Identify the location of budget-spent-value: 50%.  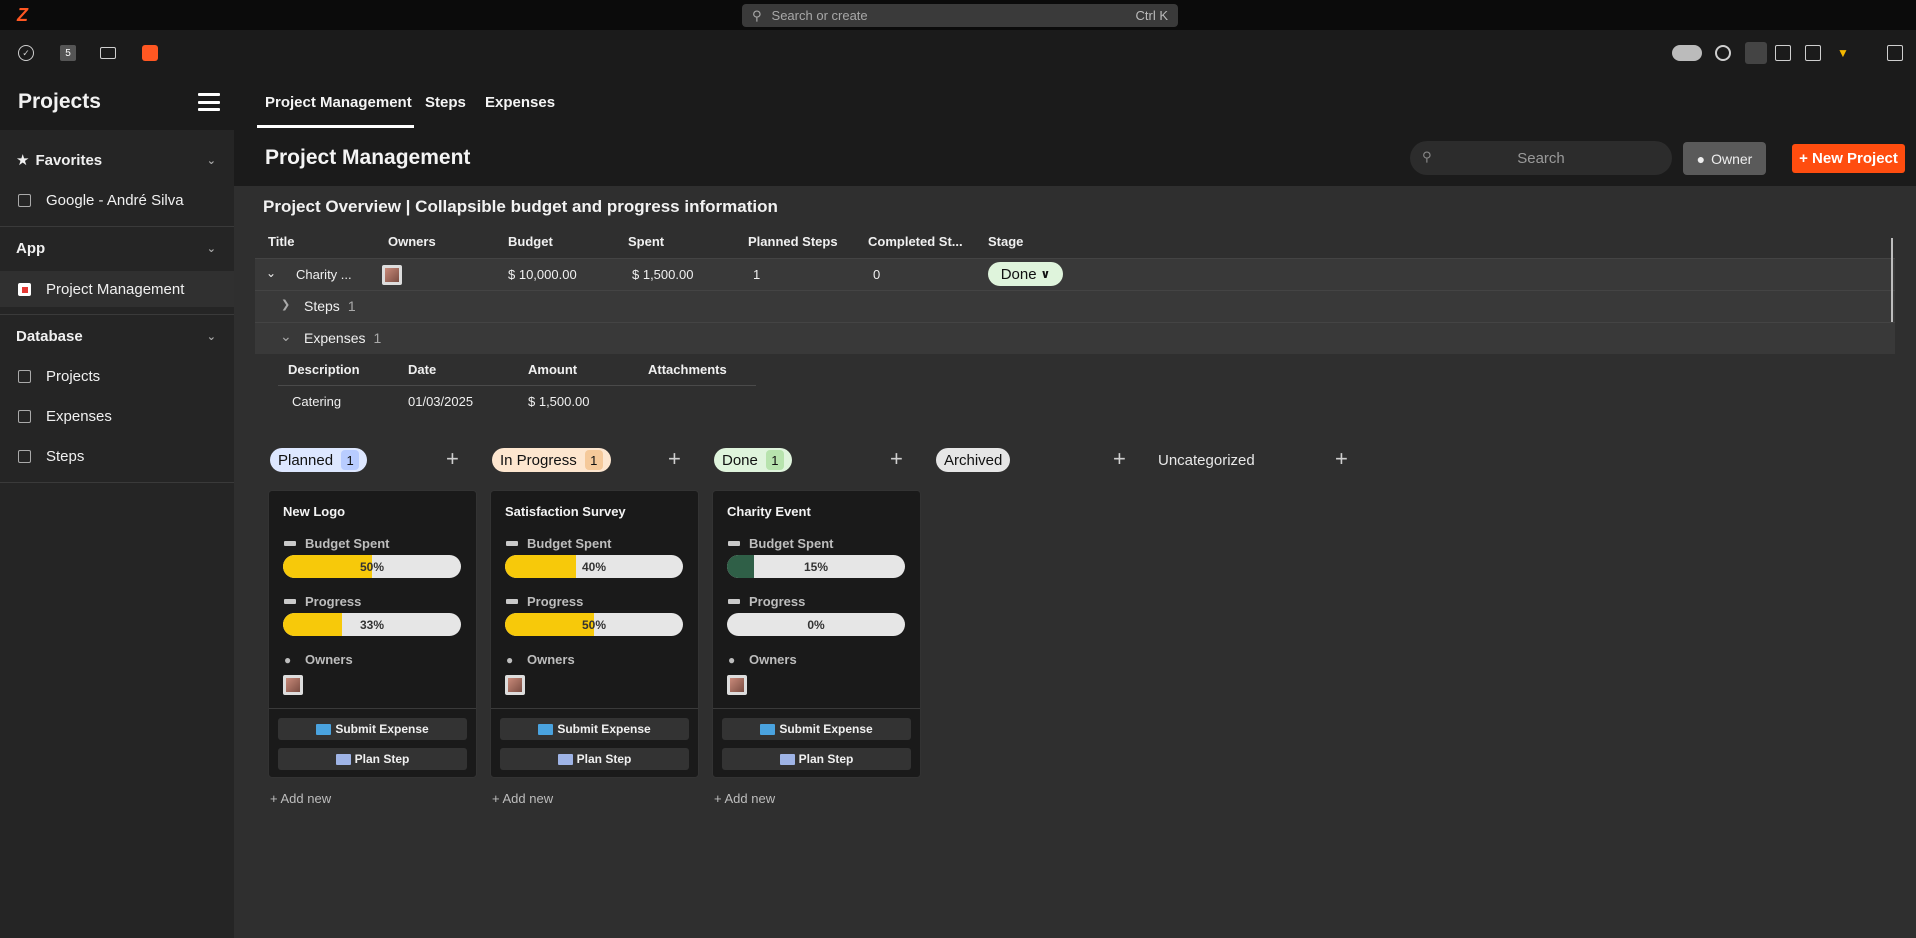
(372, 566).